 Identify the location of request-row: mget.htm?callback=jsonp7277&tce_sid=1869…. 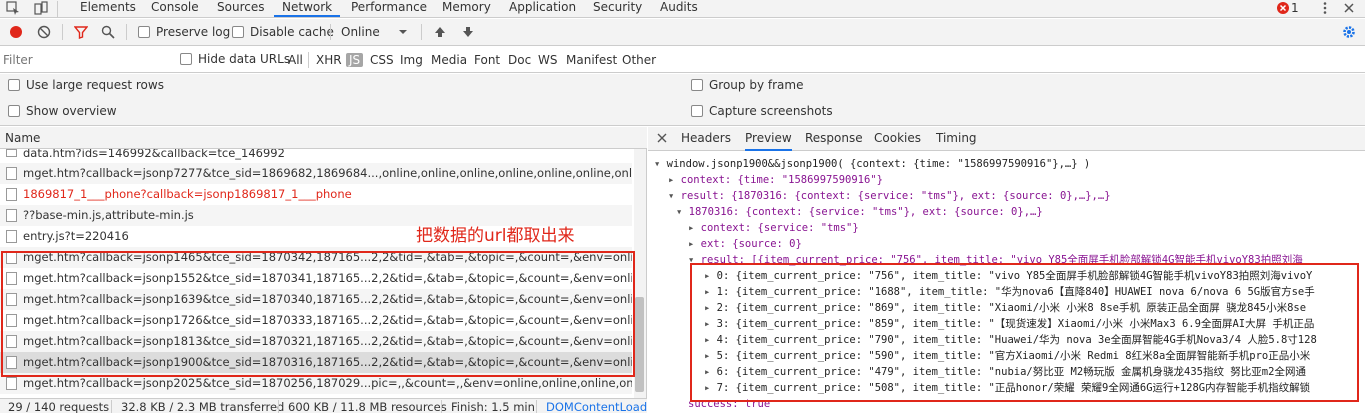
(316, 173).